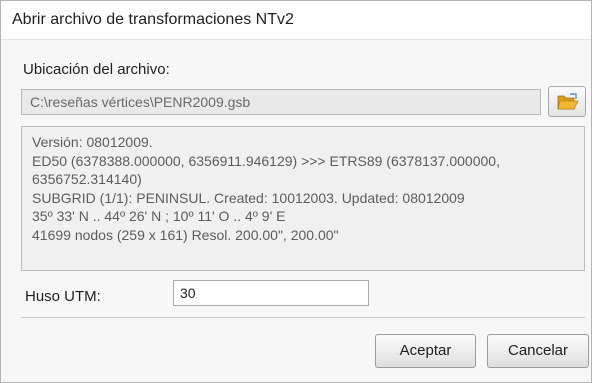  I want to click on utm-zone-input, so click(271, 293).